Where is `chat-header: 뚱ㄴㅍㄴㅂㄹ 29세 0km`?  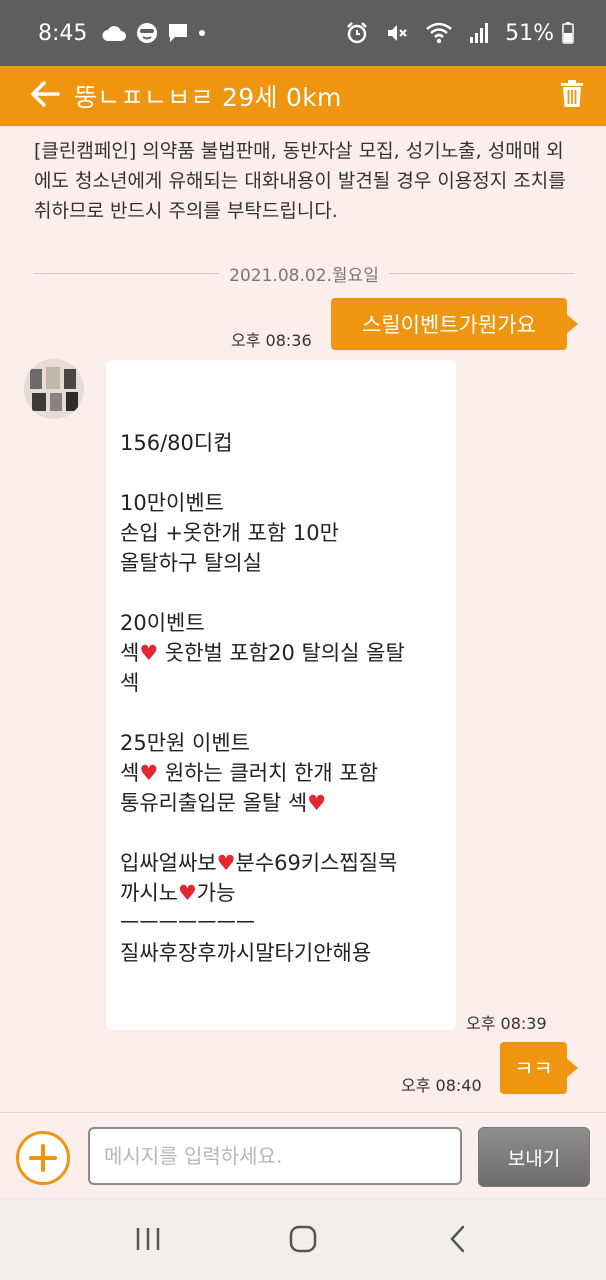
chat-header: 뚱ㄴㅍㄴㅂㄹ 29세 0km is located at coordinates (303, 96).